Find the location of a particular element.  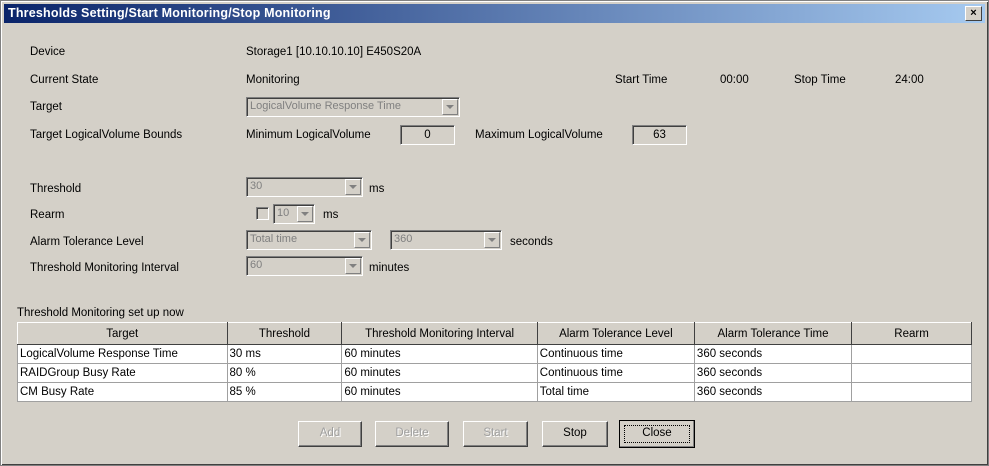

max-logicalvolume-value: 63 is located at coordinates (659, 135).